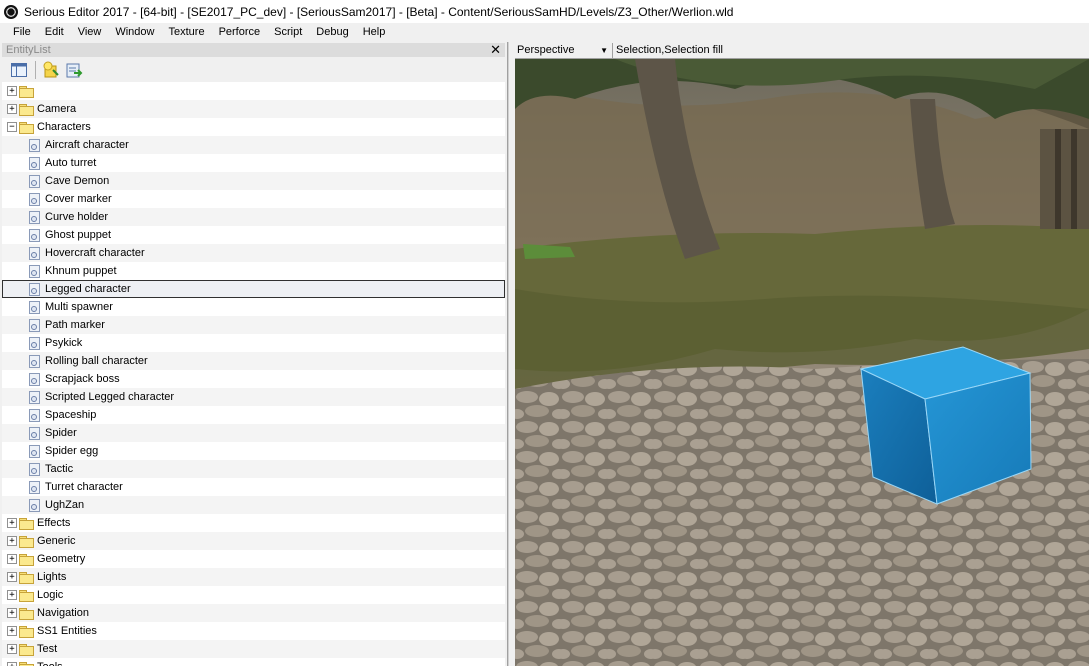  Describe the element at coordinates (253, 505) in the screenshot. I see `tree-item-ughzan: UghZan` at that location.